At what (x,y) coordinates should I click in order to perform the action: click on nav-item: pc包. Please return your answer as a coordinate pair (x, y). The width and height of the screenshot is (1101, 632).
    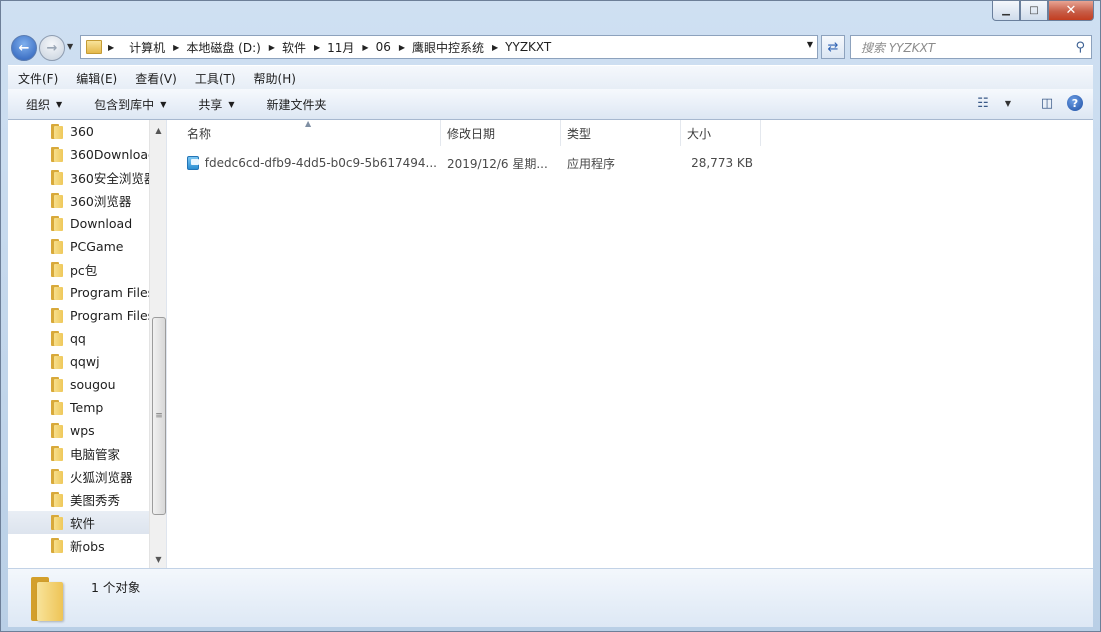
    Looking at the image, I should click on (78, 269).